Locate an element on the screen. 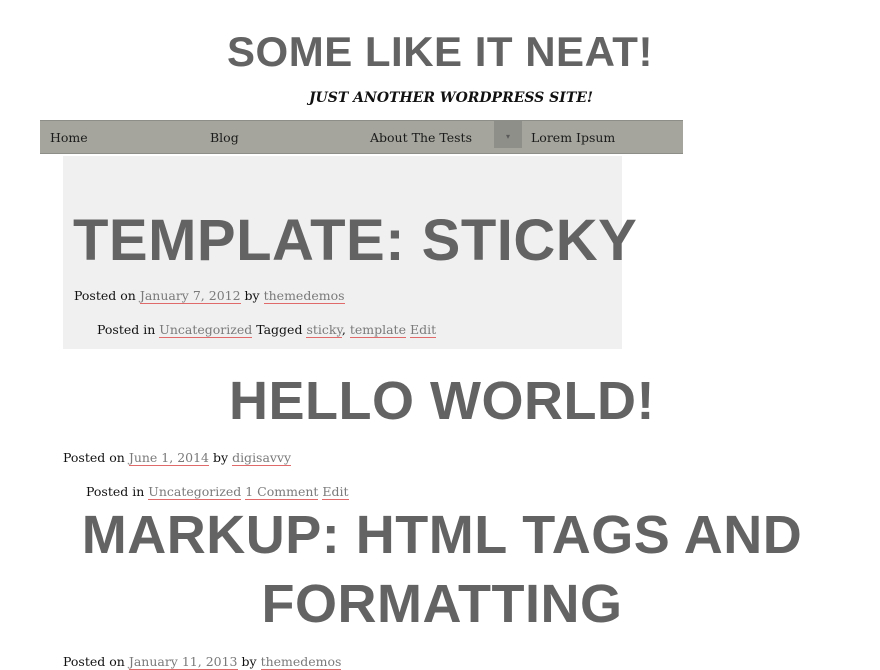  submenu-toggle-chevron-down-icon: ▾ is located at coordinates (508, 134).